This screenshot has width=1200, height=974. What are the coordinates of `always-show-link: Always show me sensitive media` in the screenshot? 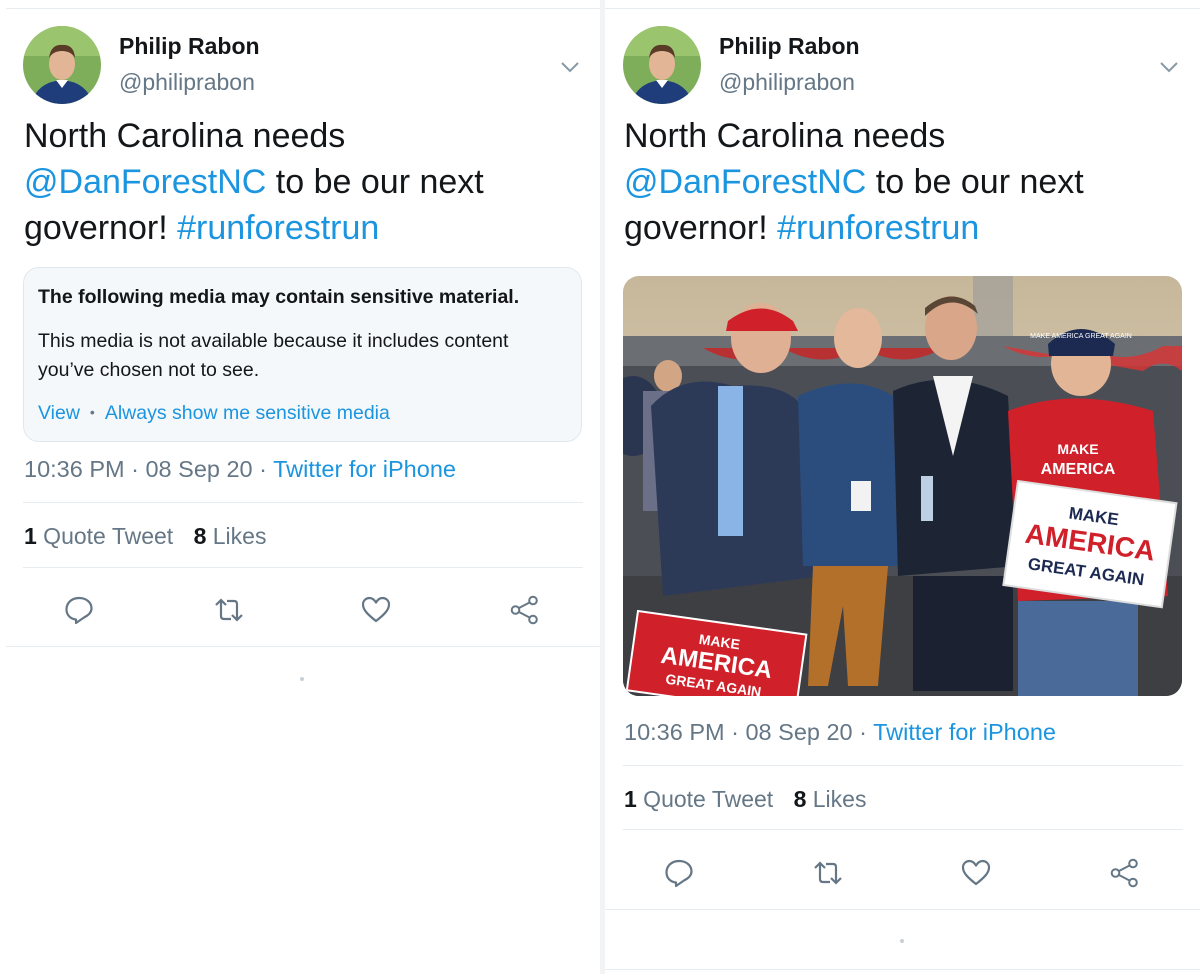 It's located at (247, 413).